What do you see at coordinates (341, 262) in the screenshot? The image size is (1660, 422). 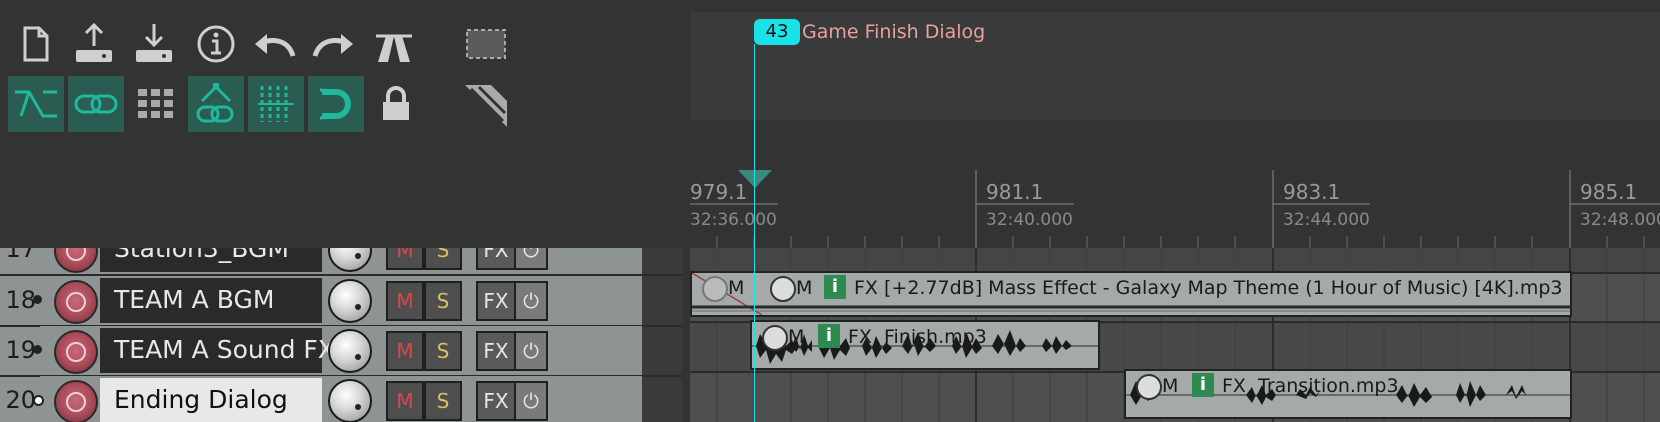 I see `track-row: 17 Station3_BGM M S FX ⏻` at bounding box center [341, 262].